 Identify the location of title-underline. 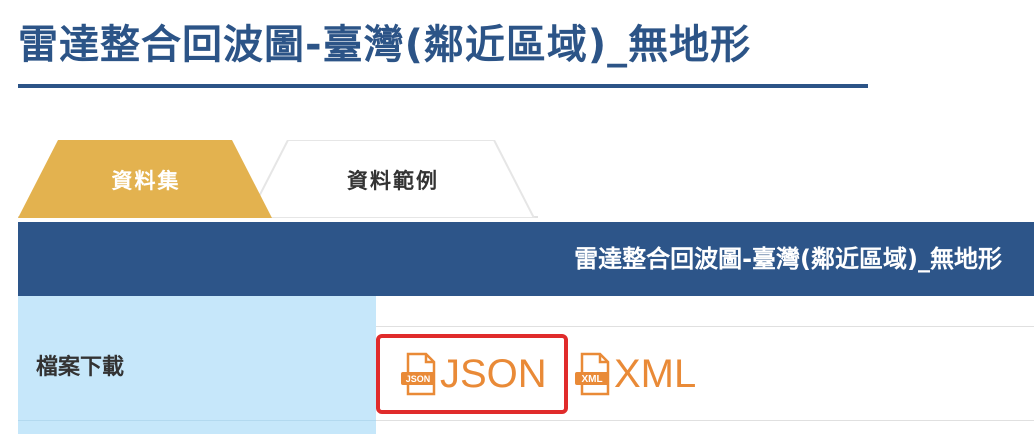
(443, 86).